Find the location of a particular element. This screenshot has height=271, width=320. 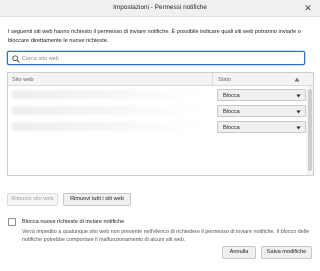

table-header: Sito web Stato is located at coordinates (160, 79).